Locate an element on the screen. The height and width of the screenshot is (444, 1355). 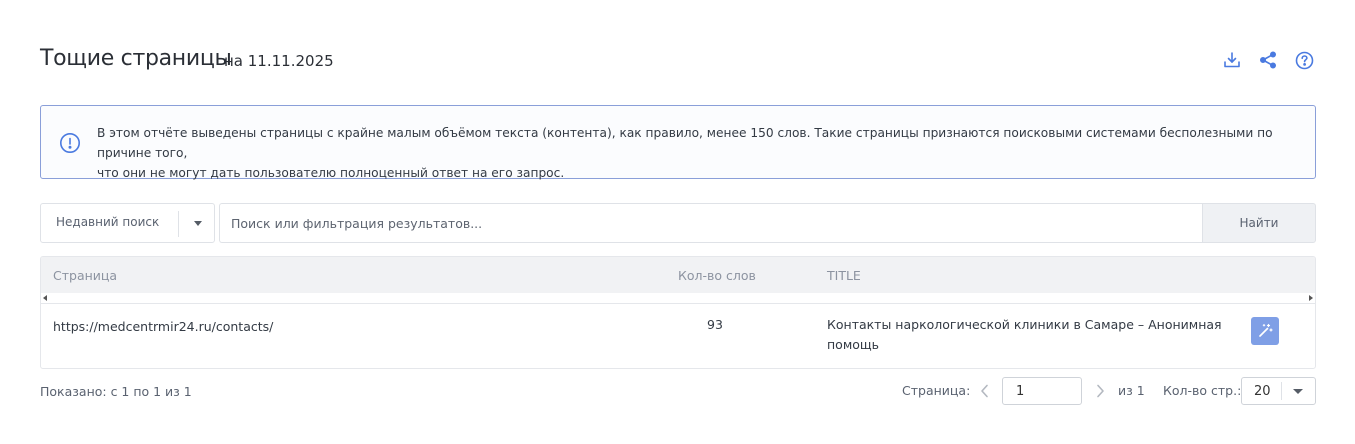
page-title: Тощие страницы is located at coordinates (136, 58).